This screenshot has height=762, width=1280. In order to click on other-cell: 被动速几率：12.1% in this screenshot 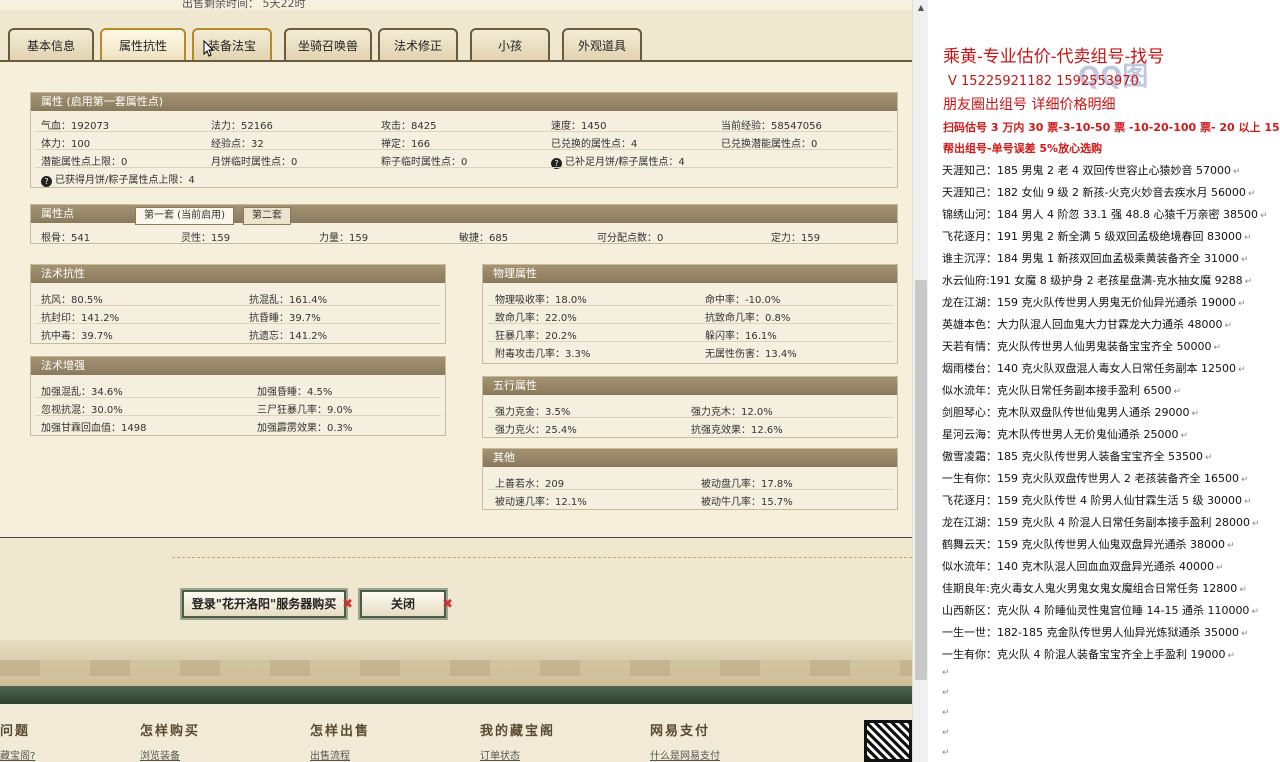, I will do `click(541, 502)`.